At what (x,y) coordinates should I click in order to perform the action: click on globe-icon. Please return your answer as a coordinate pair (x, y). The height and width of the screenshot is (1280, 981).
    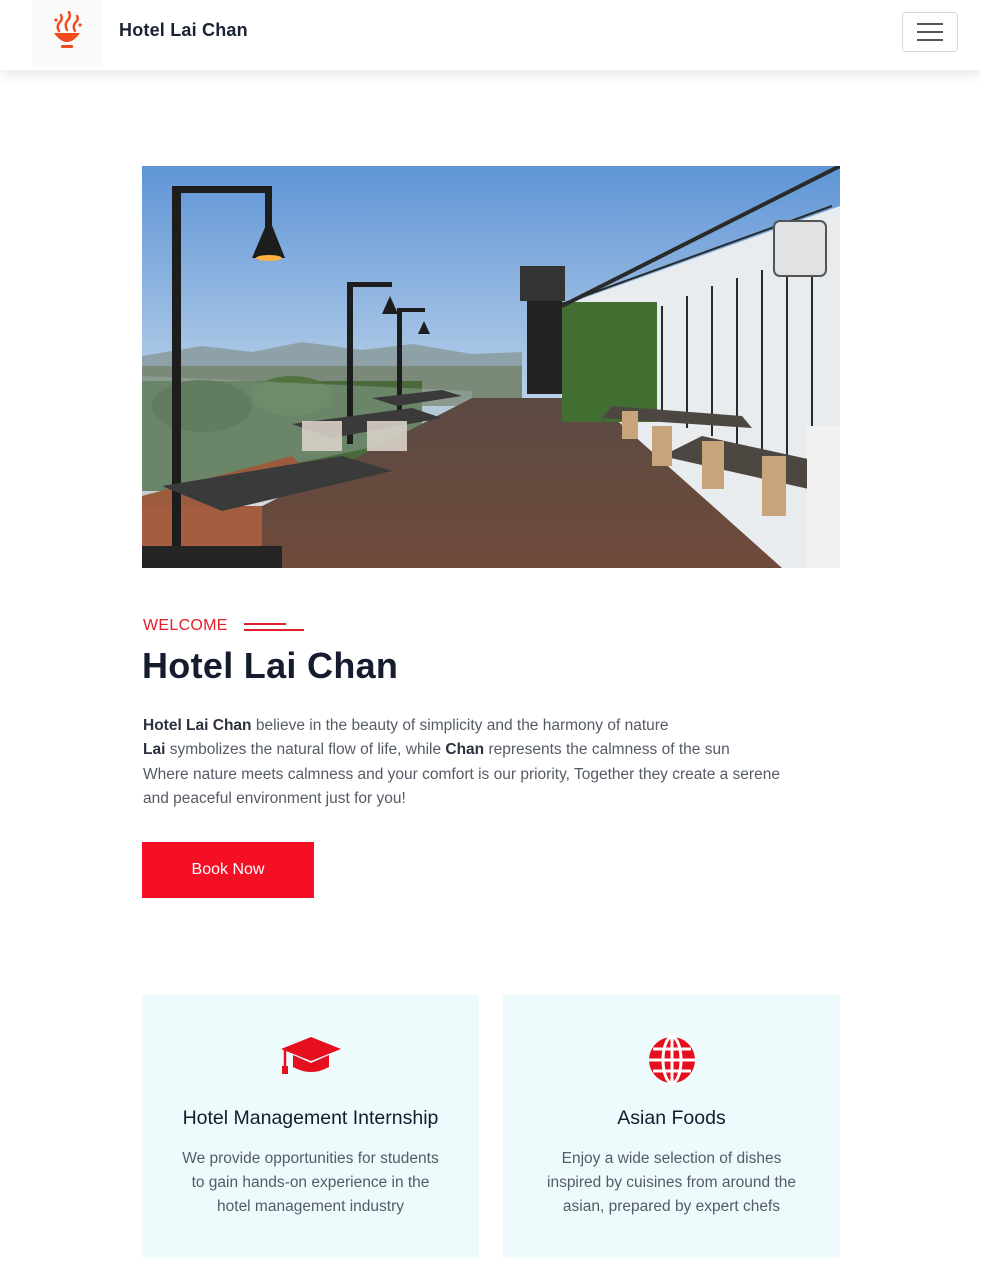
    Looking at the image, I should click on (671, 1060).